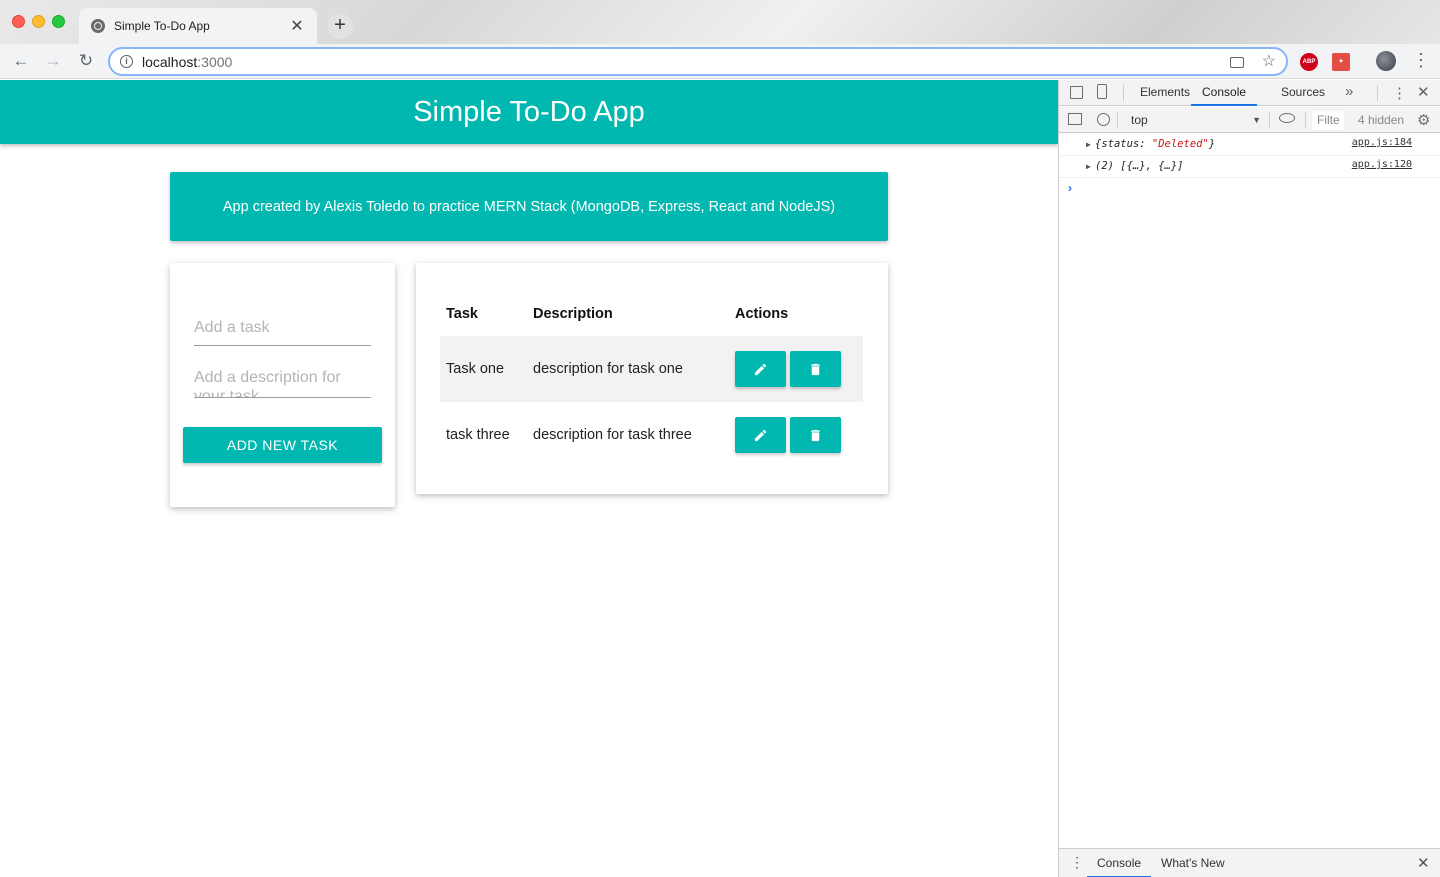 The image size is (1440, 877). I want to click on close-window-button, so click(18, 21).